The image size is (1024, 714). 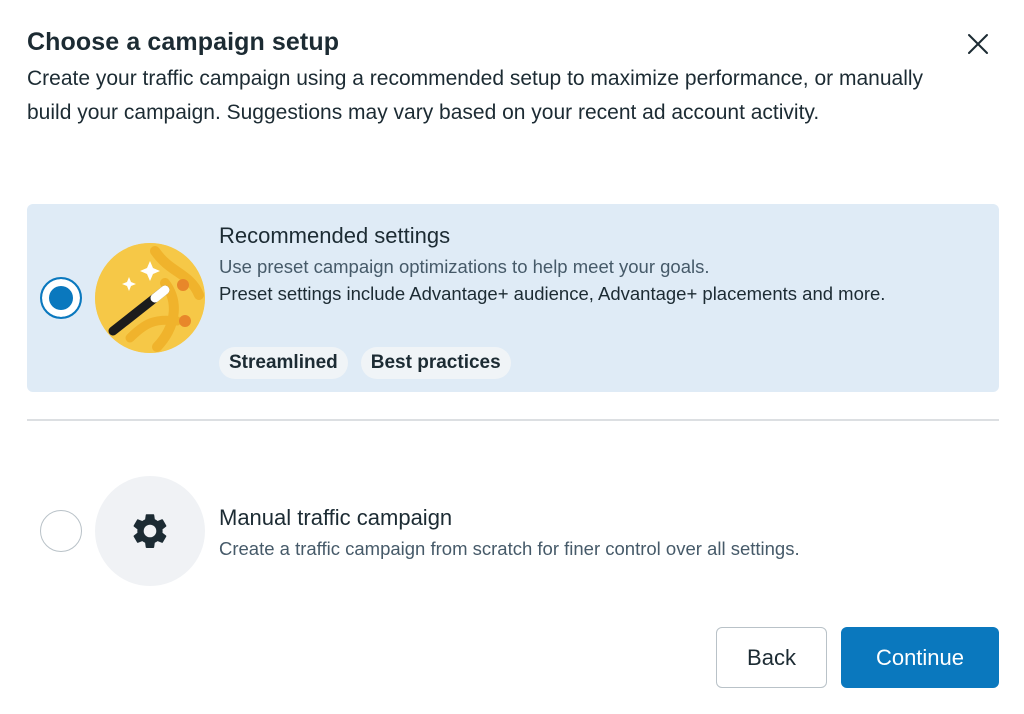 What do you see at coordinates (771, 657) in the screenshot?
I see `back-button: Back` at bounding box center [771, 657].